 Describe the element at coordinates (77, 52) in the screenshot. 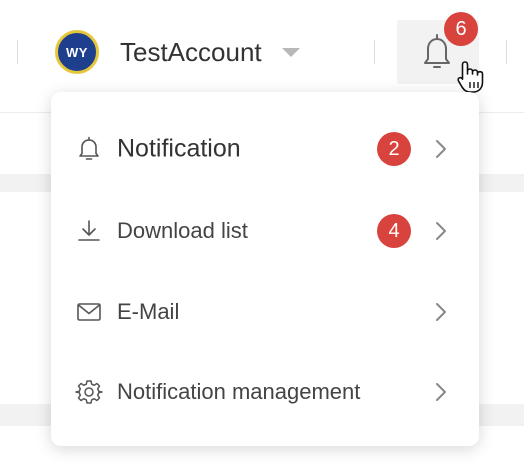

I see `avatar: WY` at that location.